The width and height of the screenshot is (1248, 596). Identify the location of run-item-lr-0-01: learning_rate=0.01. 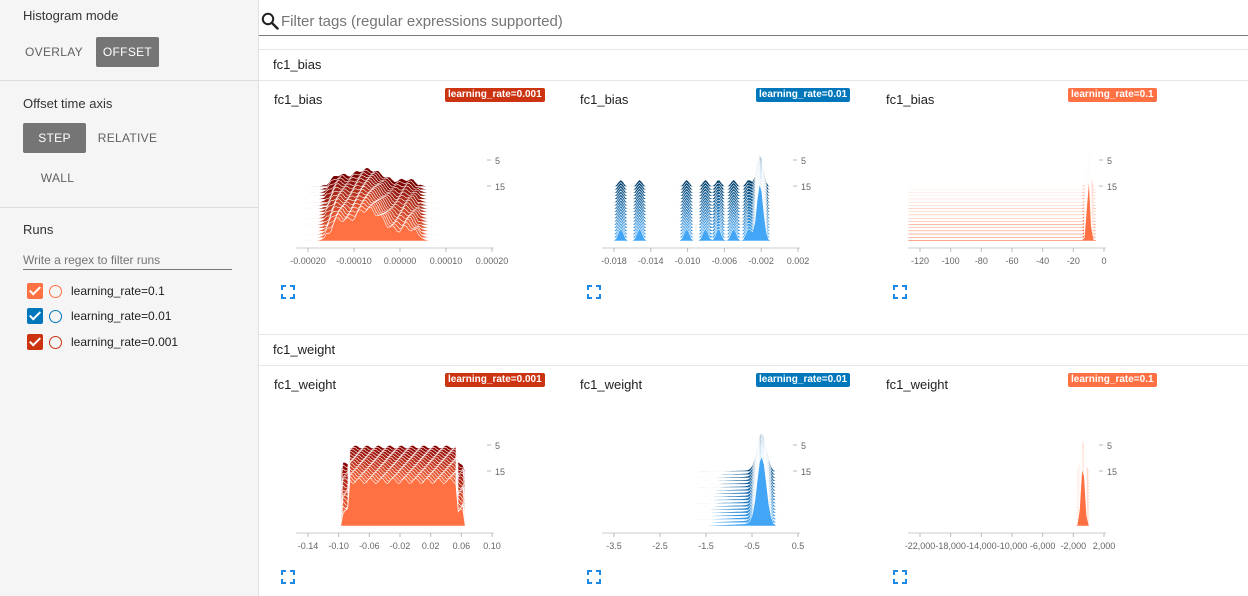
(99, 316).